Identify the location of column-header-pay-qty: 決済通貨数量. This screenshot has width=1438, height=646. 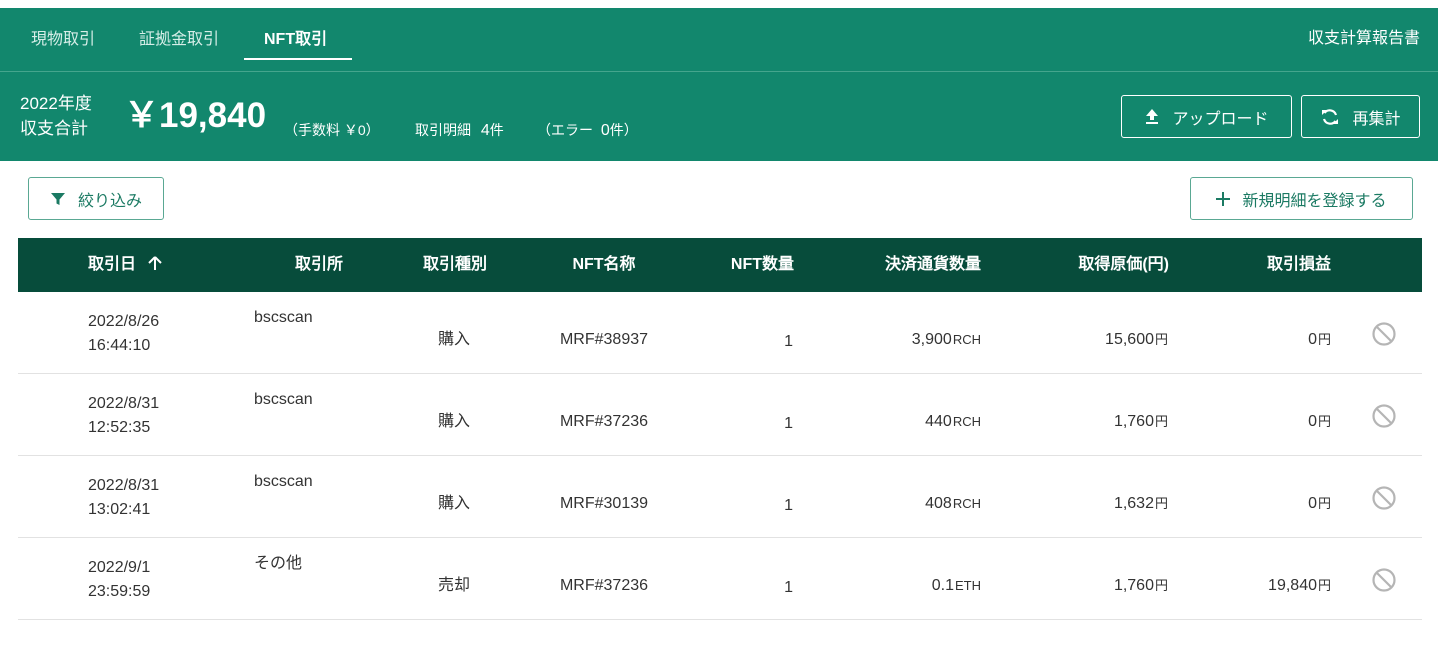
(933, 265).